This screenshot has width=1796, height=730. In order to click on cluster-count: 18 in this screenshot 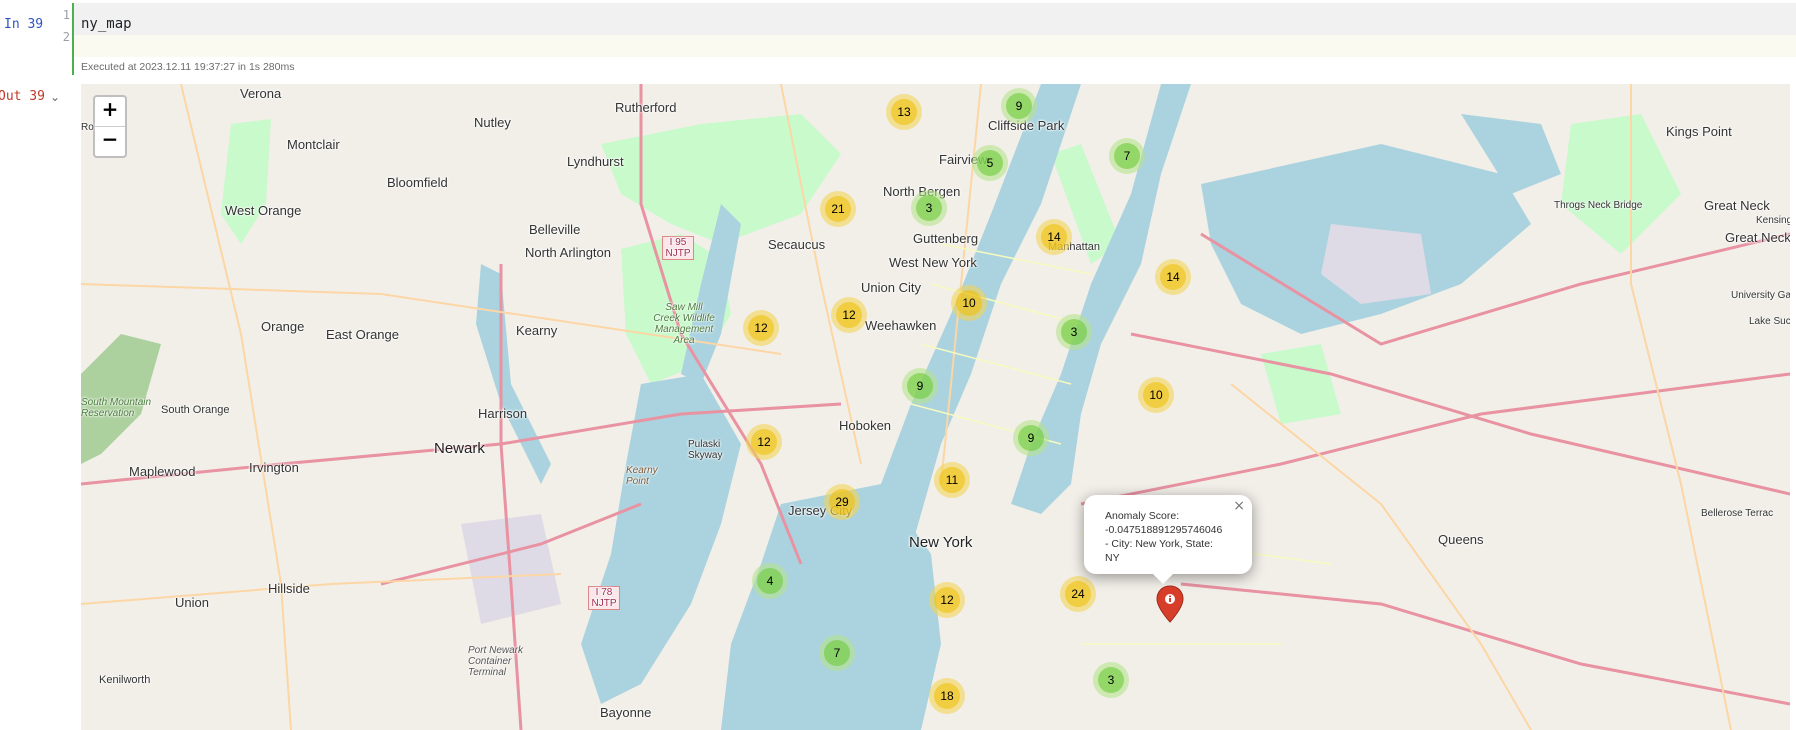, I will do `click(947, 696)`.